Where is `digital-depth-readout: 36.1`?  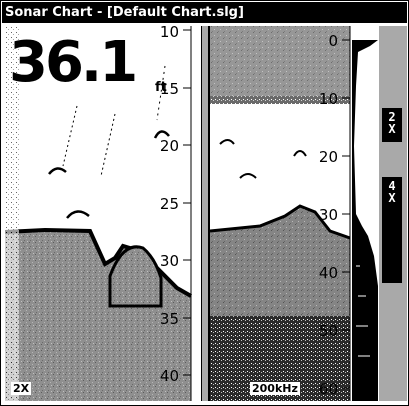 digital-depth-readout: 36.1 is located at coordinates (73, 62).